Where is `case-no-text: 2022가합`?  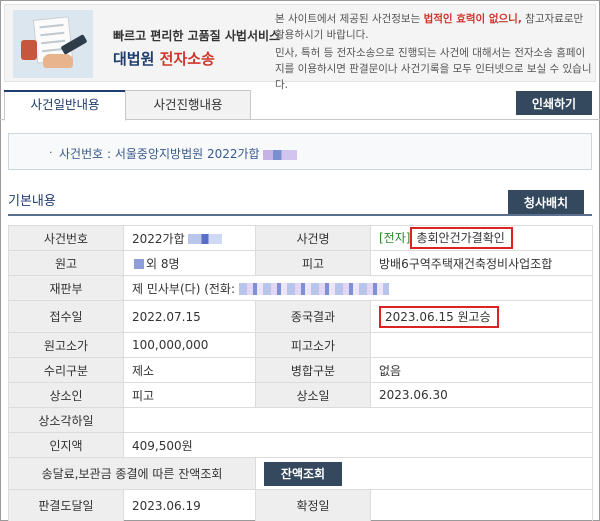 case-no-text: 2022가합 is located at coordinates (158, 238).